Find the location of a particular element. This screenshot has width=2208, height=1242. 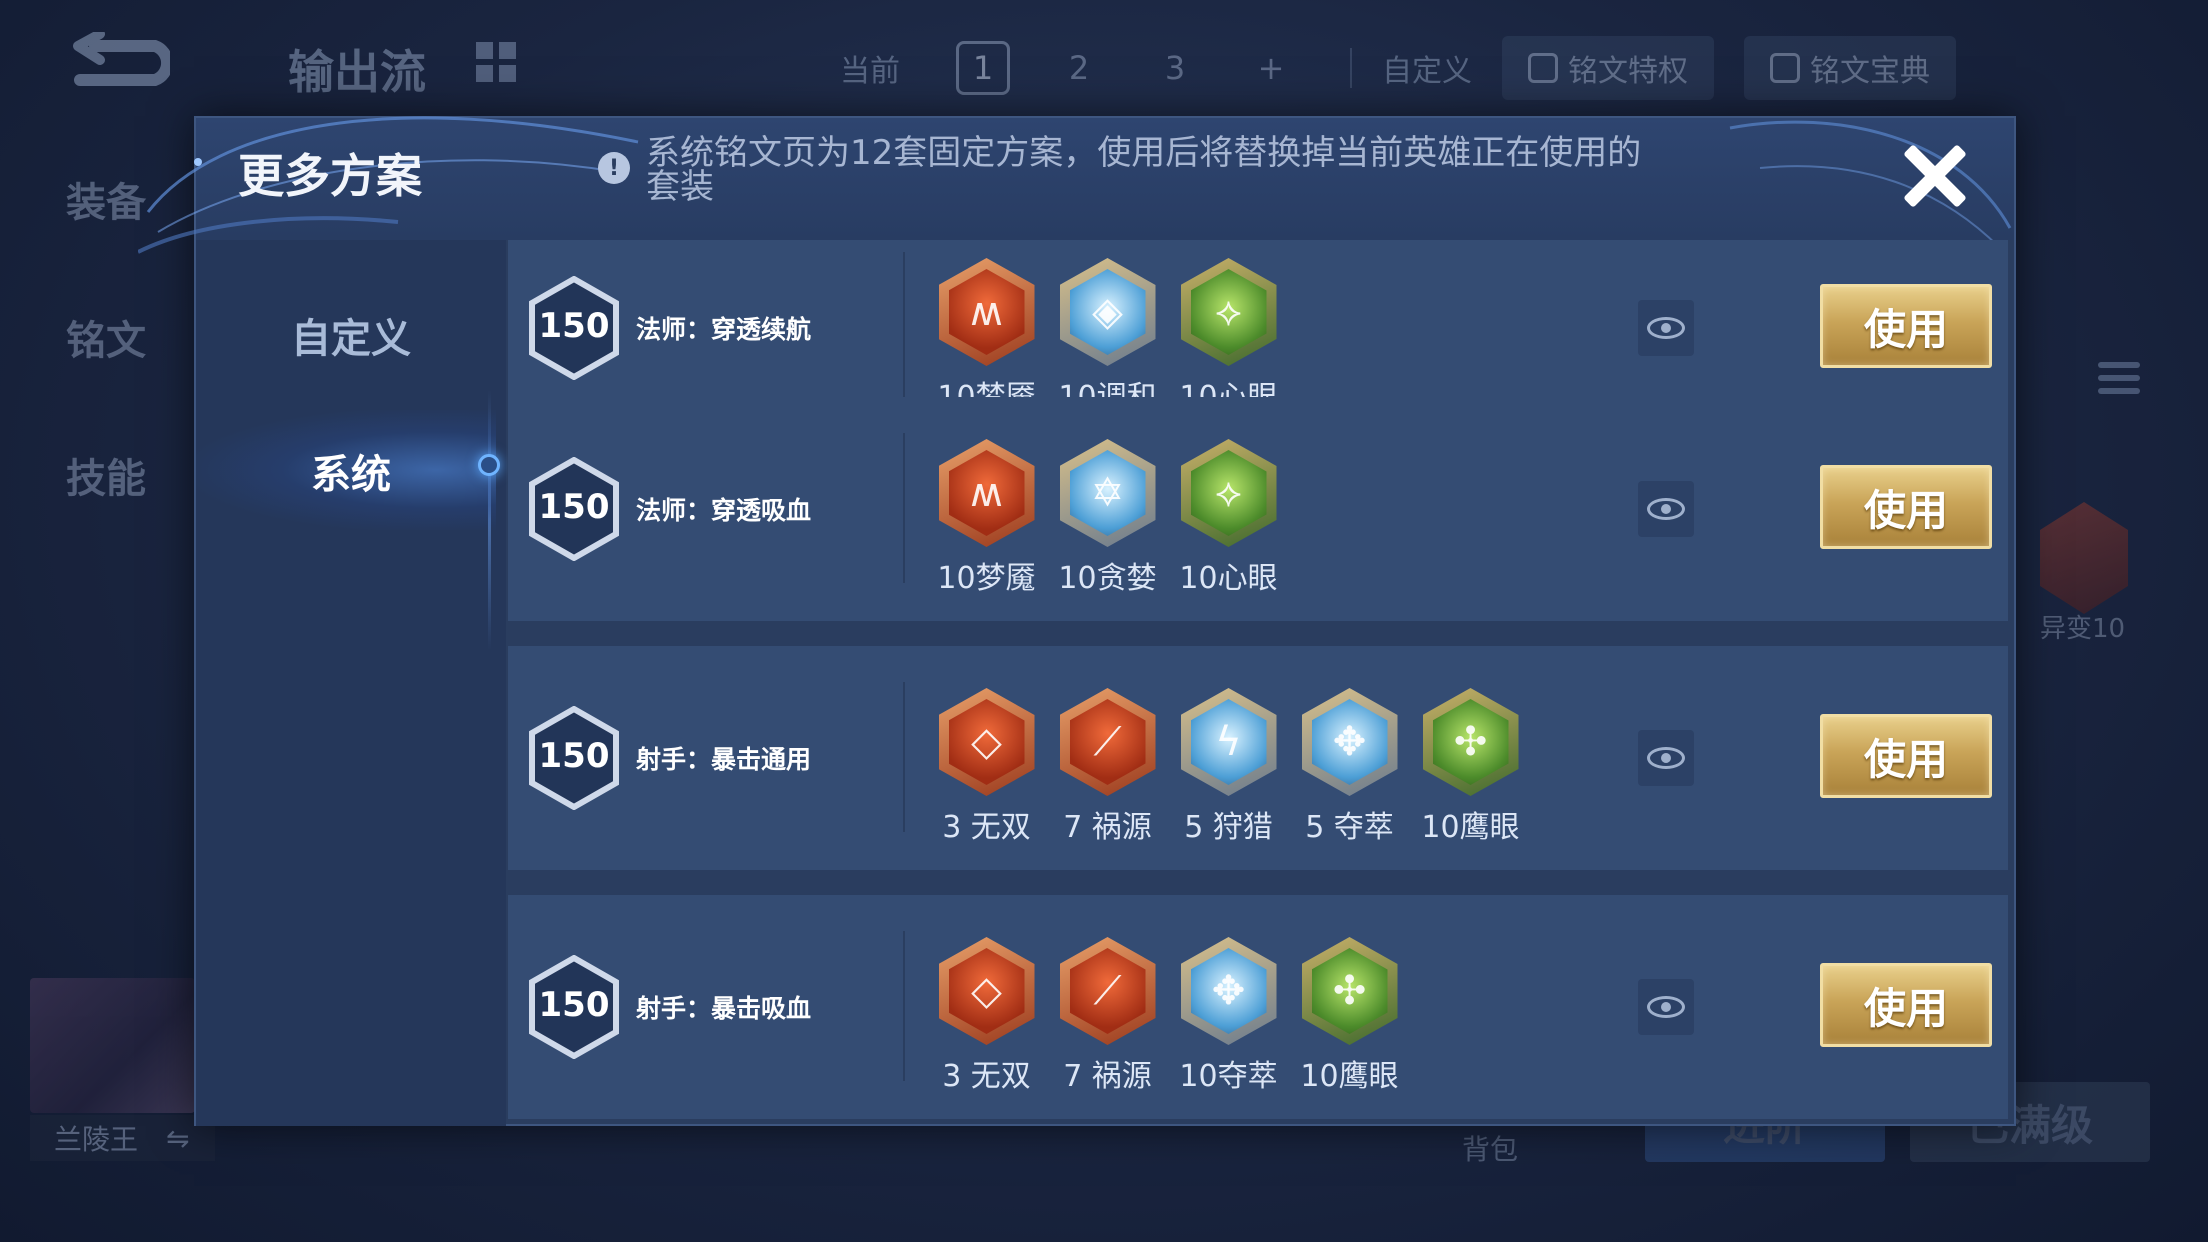

active-indicator-icon is located at coordinates (489, 465).